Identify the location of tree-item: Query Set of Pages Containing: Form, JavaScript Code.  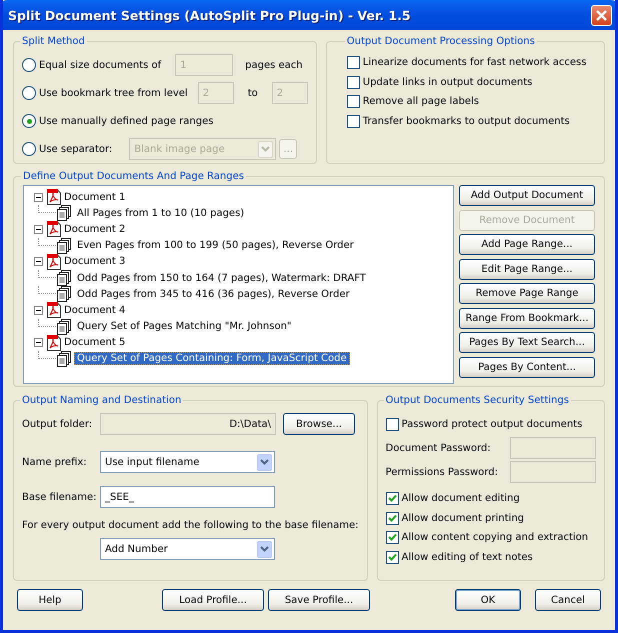
(212, 359).